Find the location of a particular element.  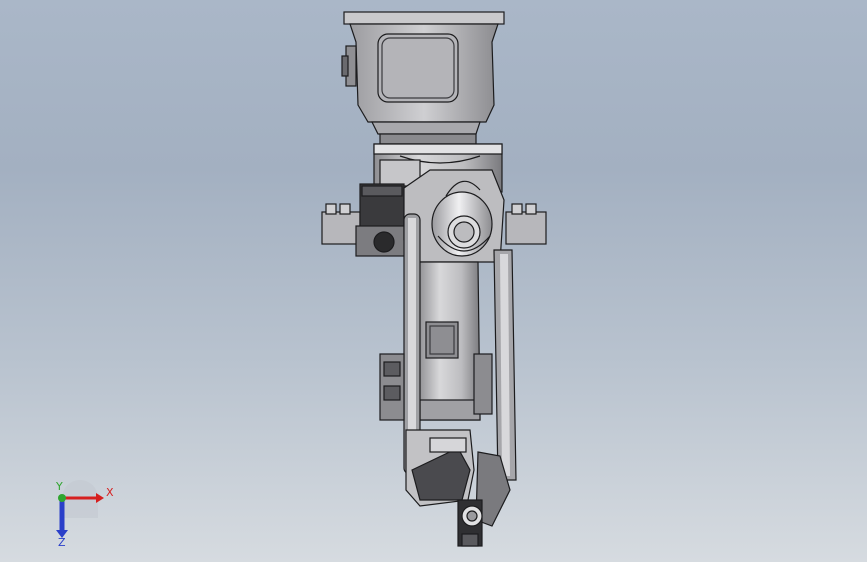

end-effector is located at coordinates (470, 523).